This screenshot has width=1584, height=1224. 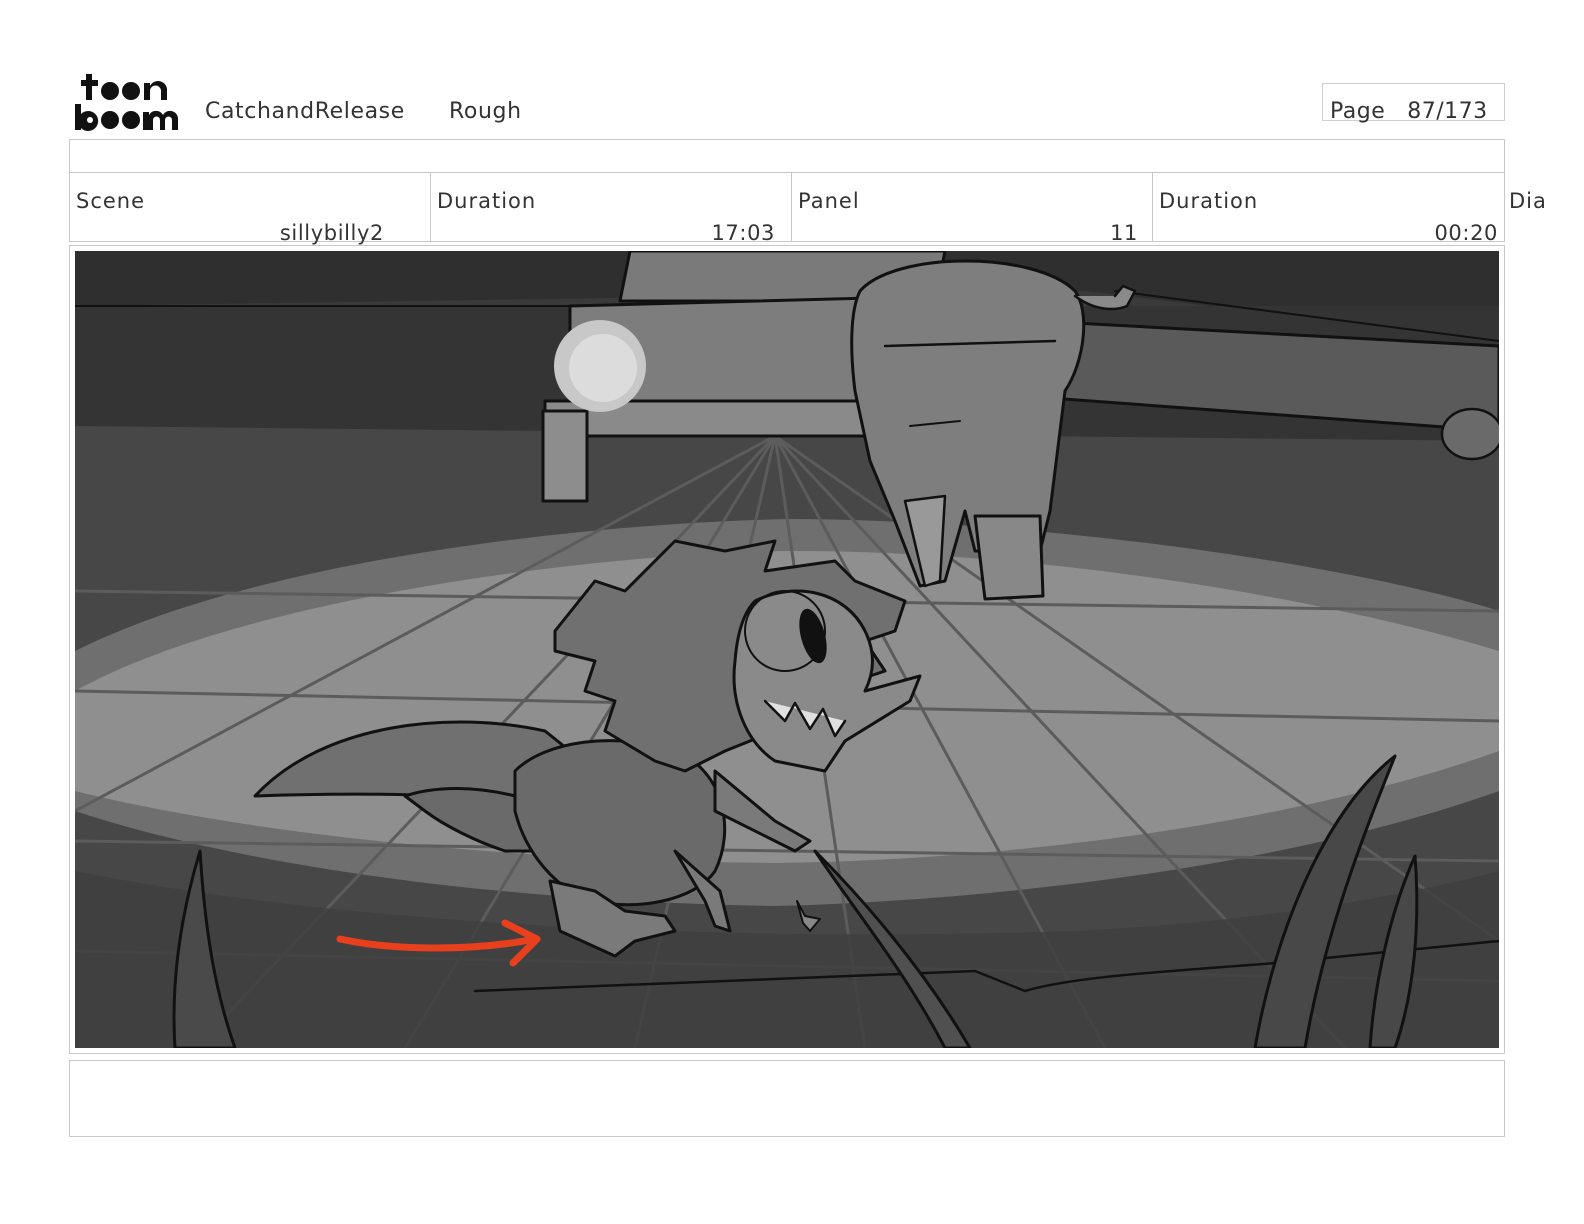 I want to click on scene-value: sillybilly2, so click(x=331, y=233).